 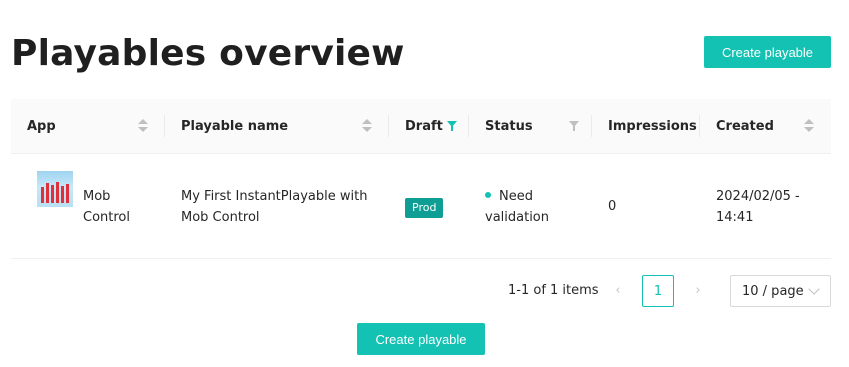 I want to click on column-header-label: Draft, so click(x=424, y=126).